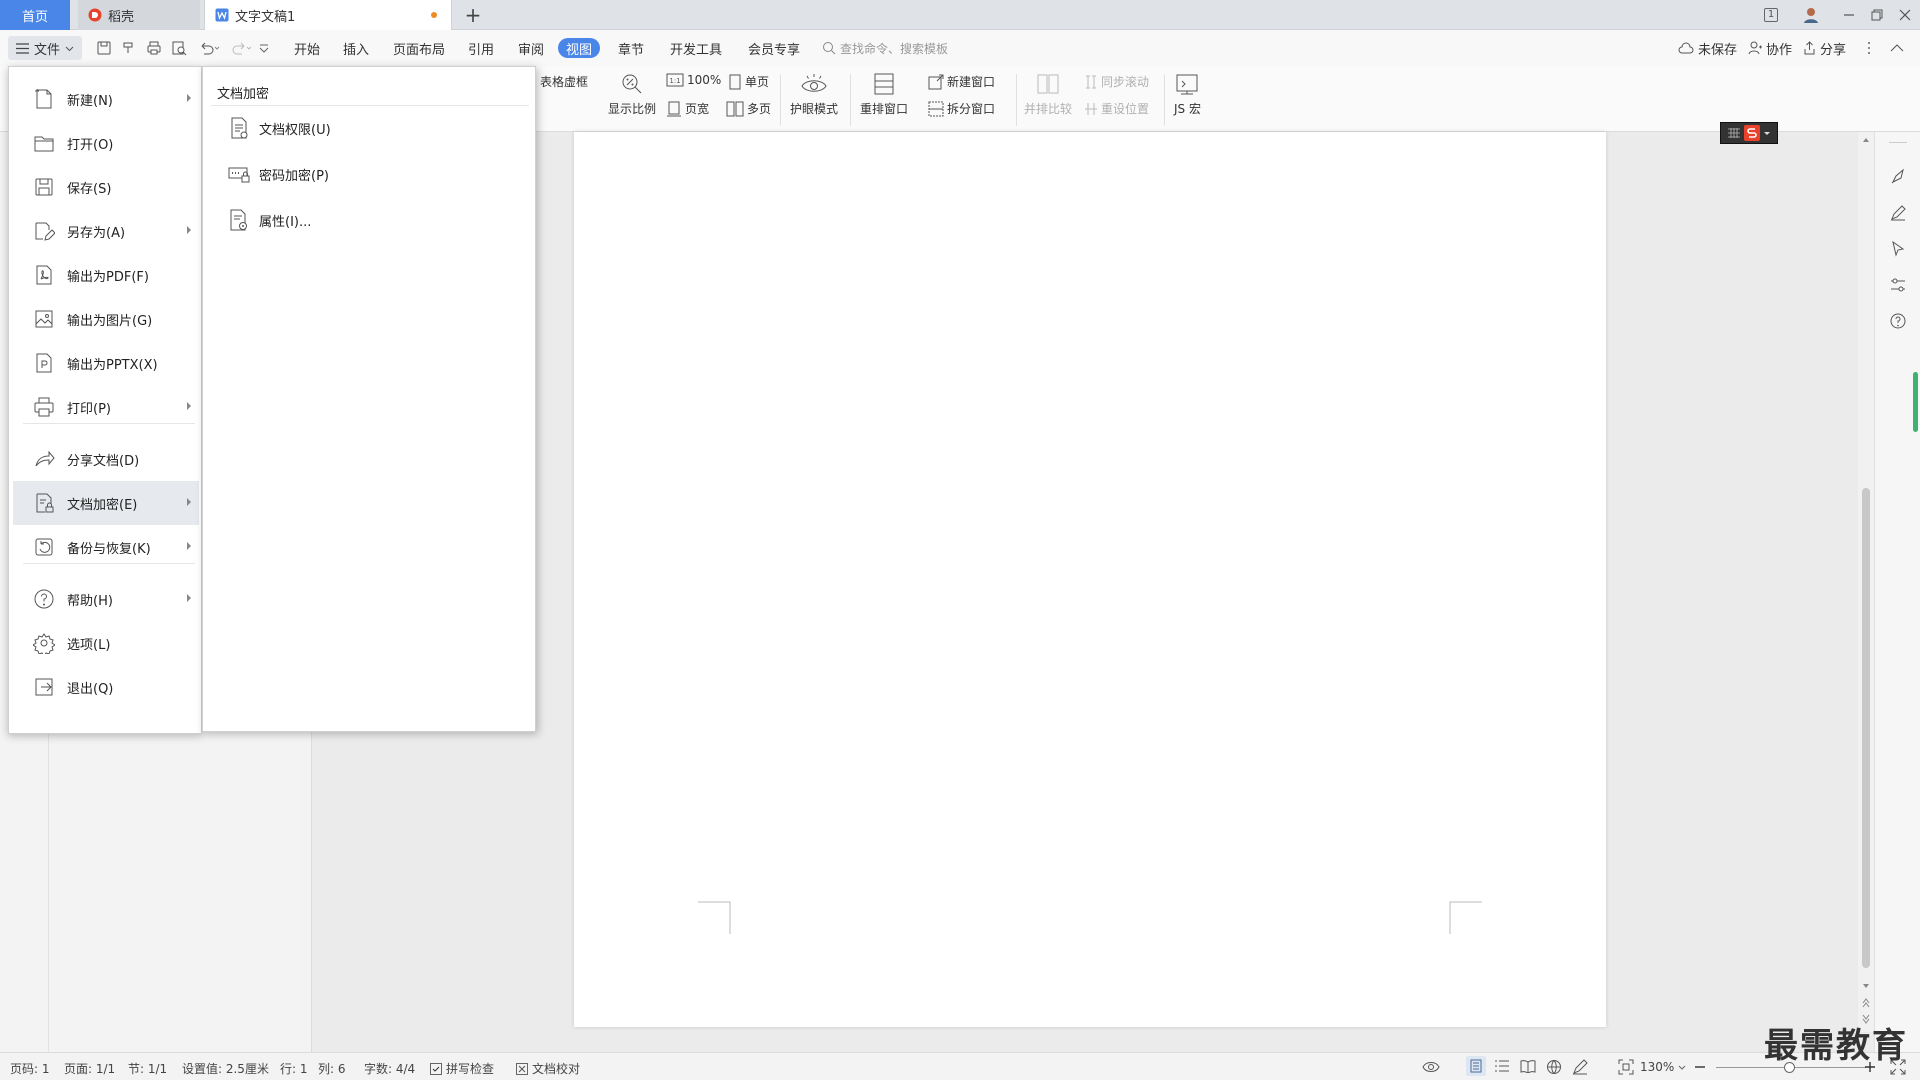  I want to click on quick-save-button, so click(104, 48).